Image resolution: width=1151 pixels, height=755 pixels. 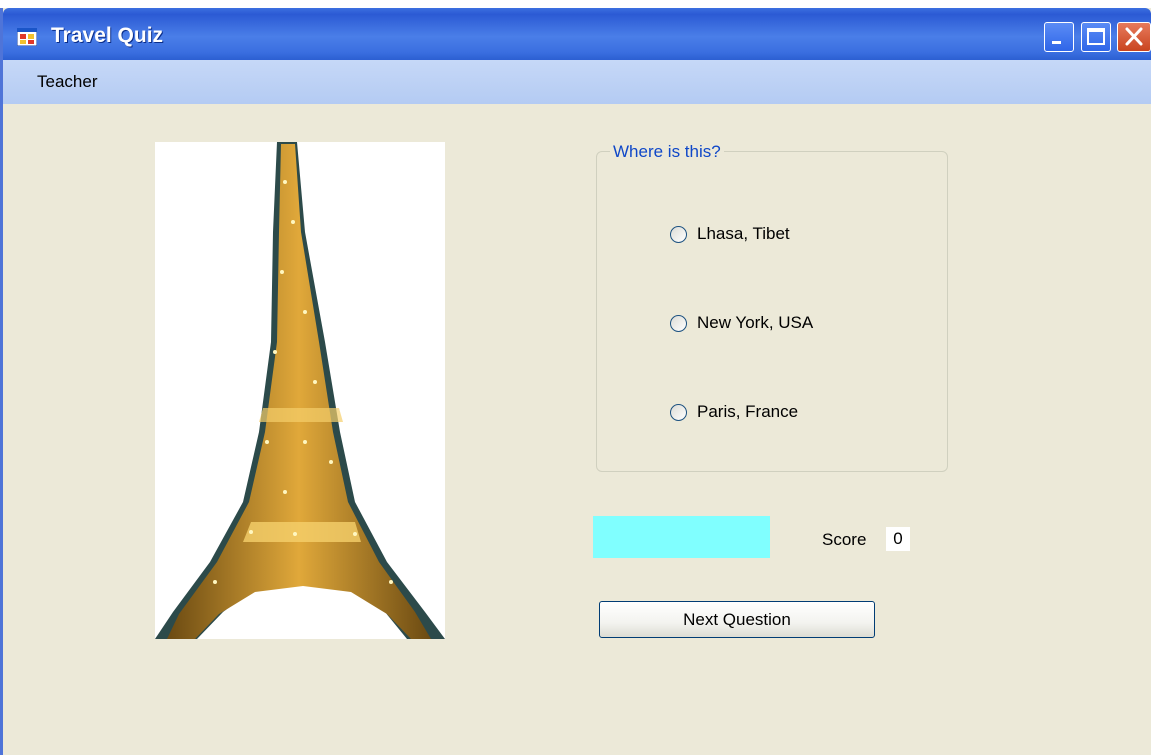 What do you see at coordinates (898, 539) in the screenshot?
I see `score-value: 0` at bounding box center [898, 539].